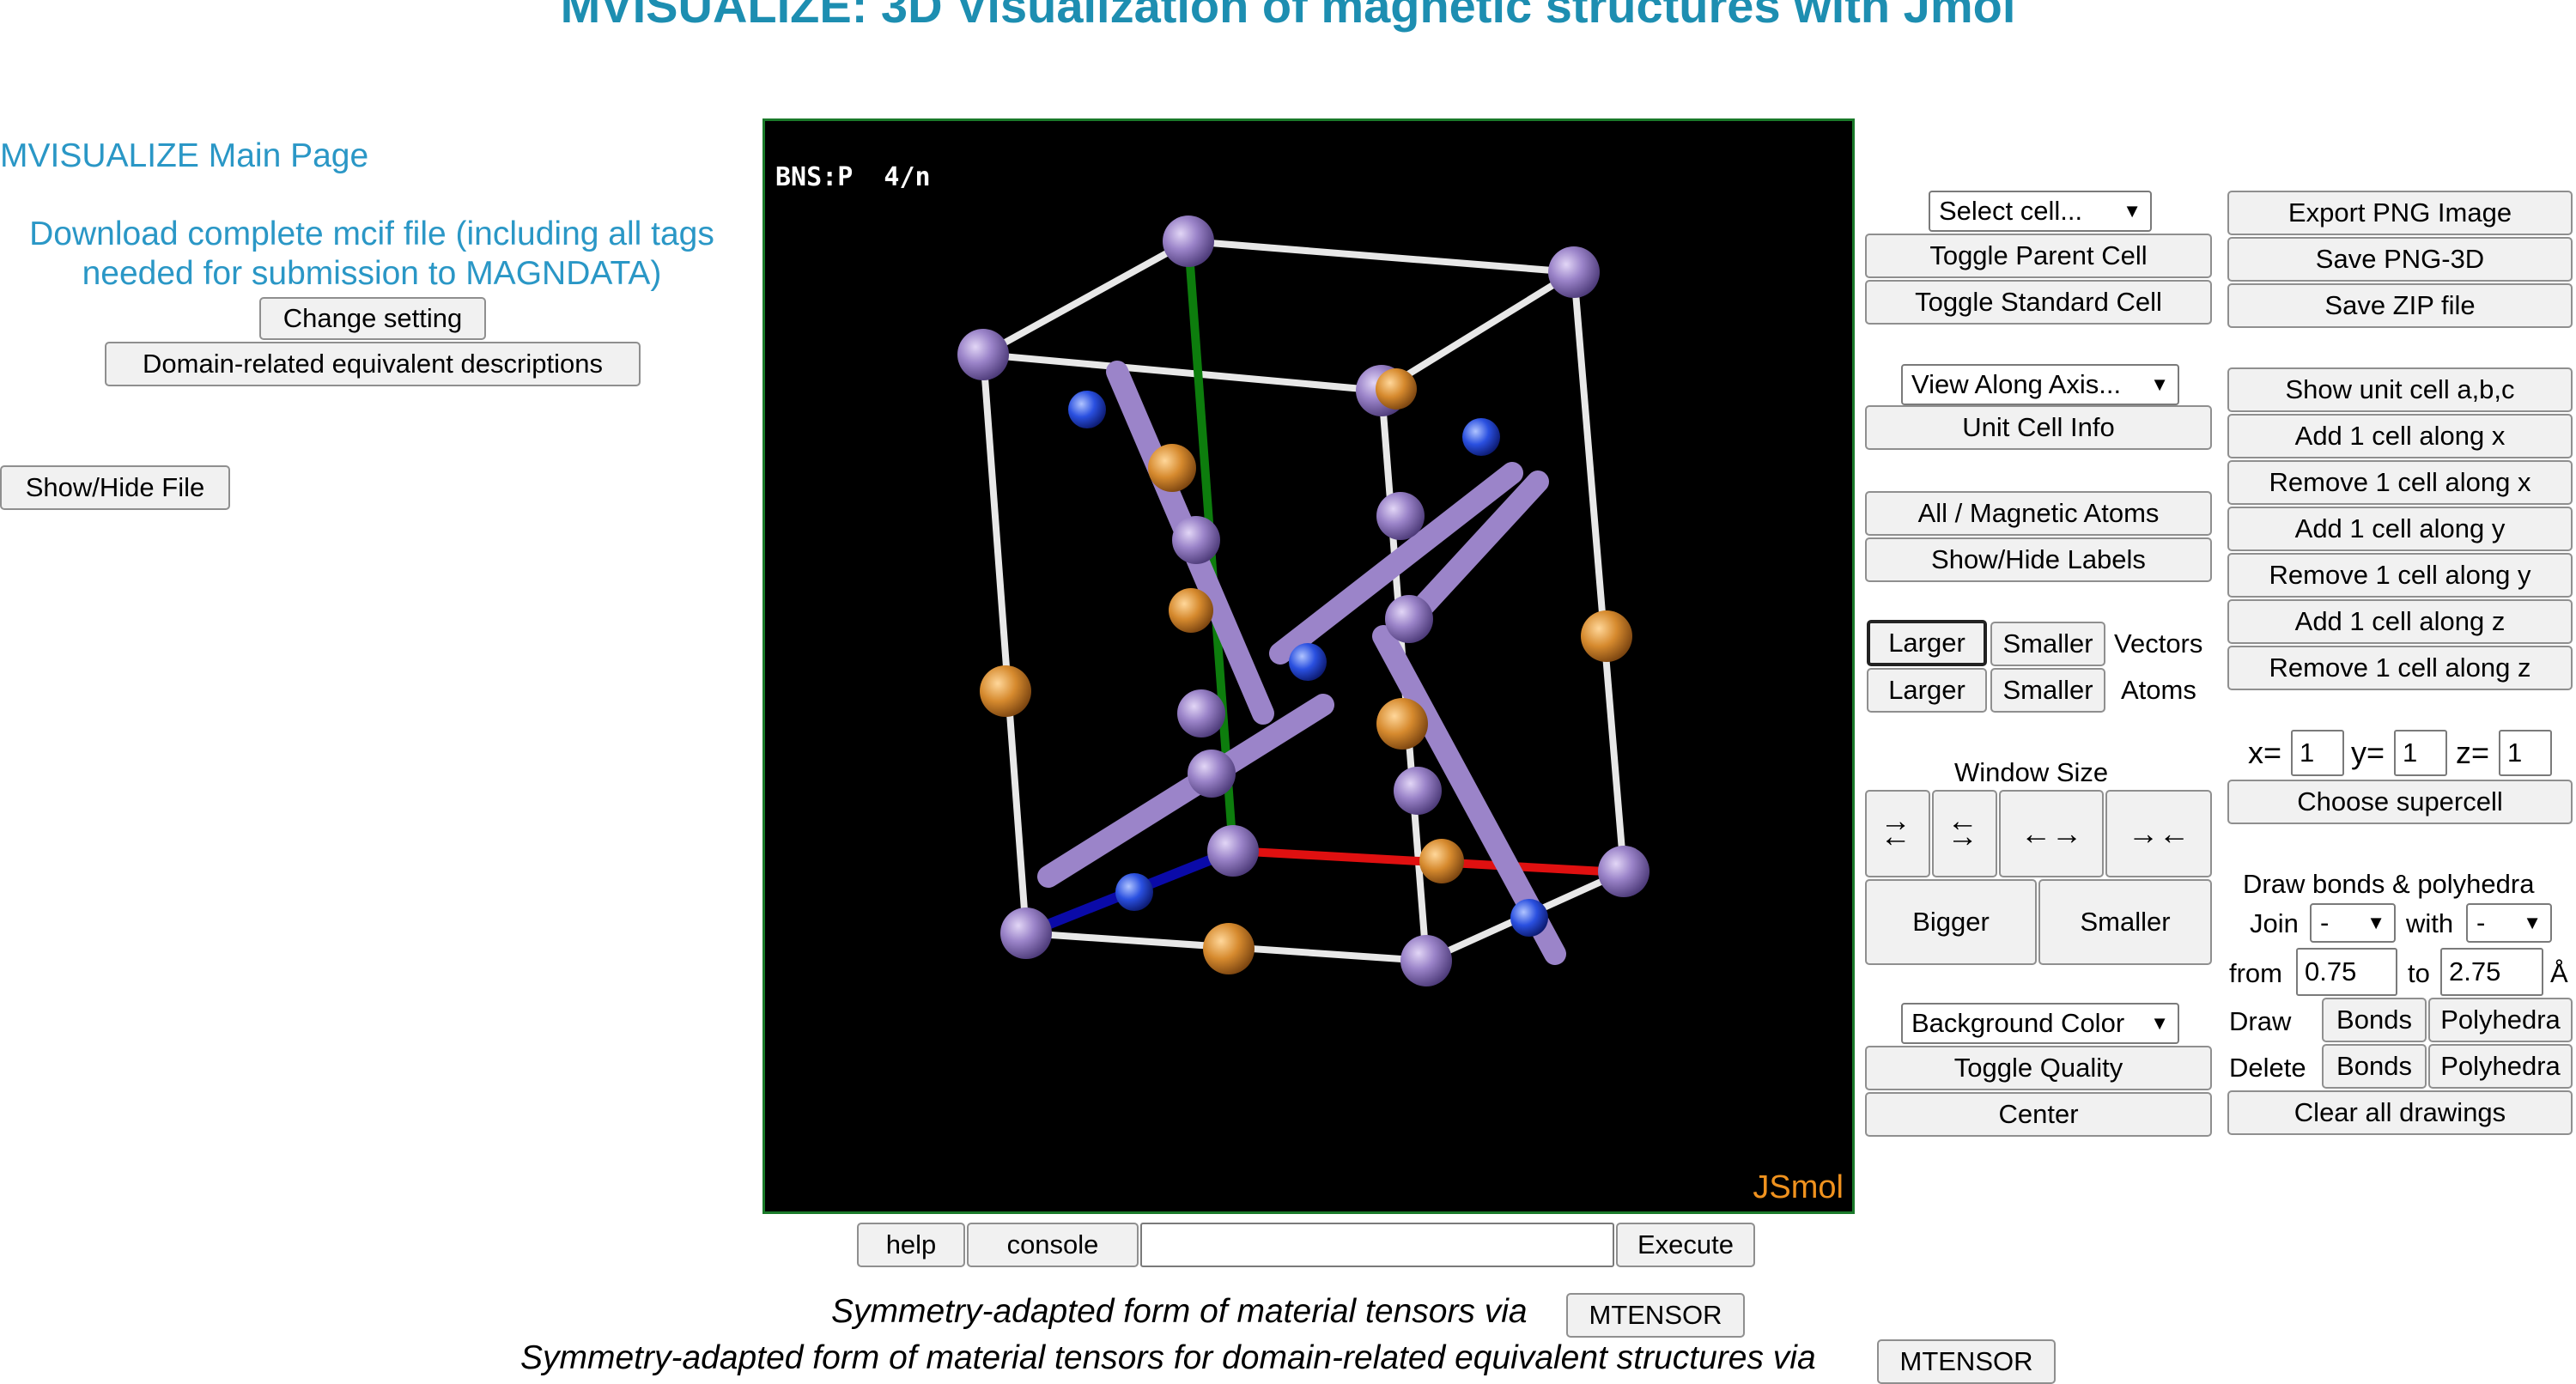 The height and width of the screenshot is (1384, 2576). Describe the element at coordinates (1927, 643) in the screenshot. I see `vectors-larger-button: Larger` at that location.